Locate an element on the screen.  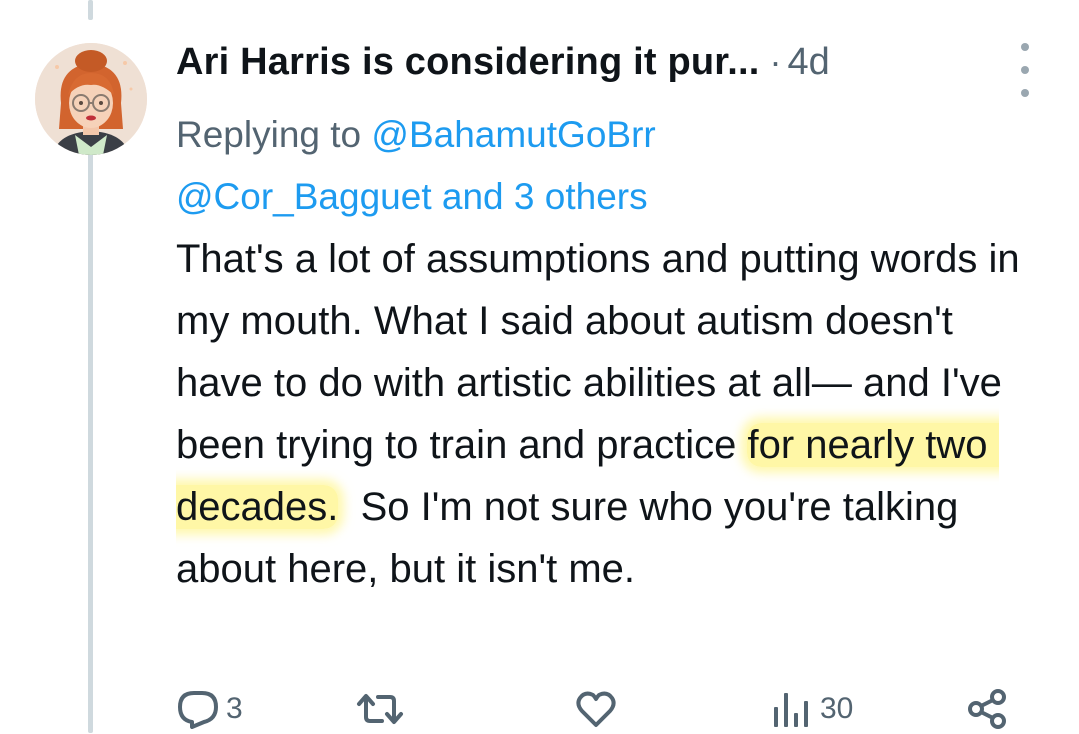
retweet-button is located at coordinates (383, 709).